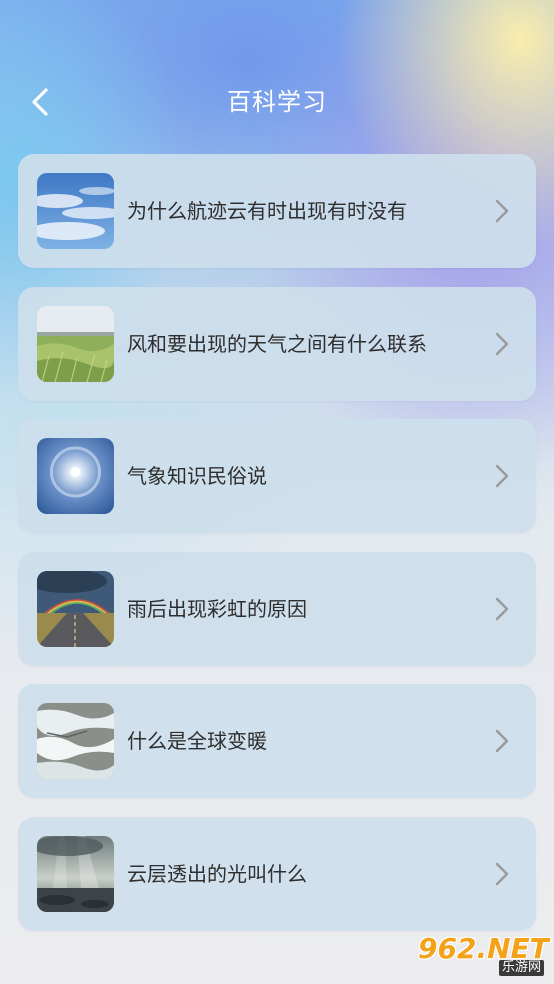 This screenshot has height=984, width=554. Describe the element at coordinates (277, 102) in the screenshot. I see `page-title: 百科学习` at that location.